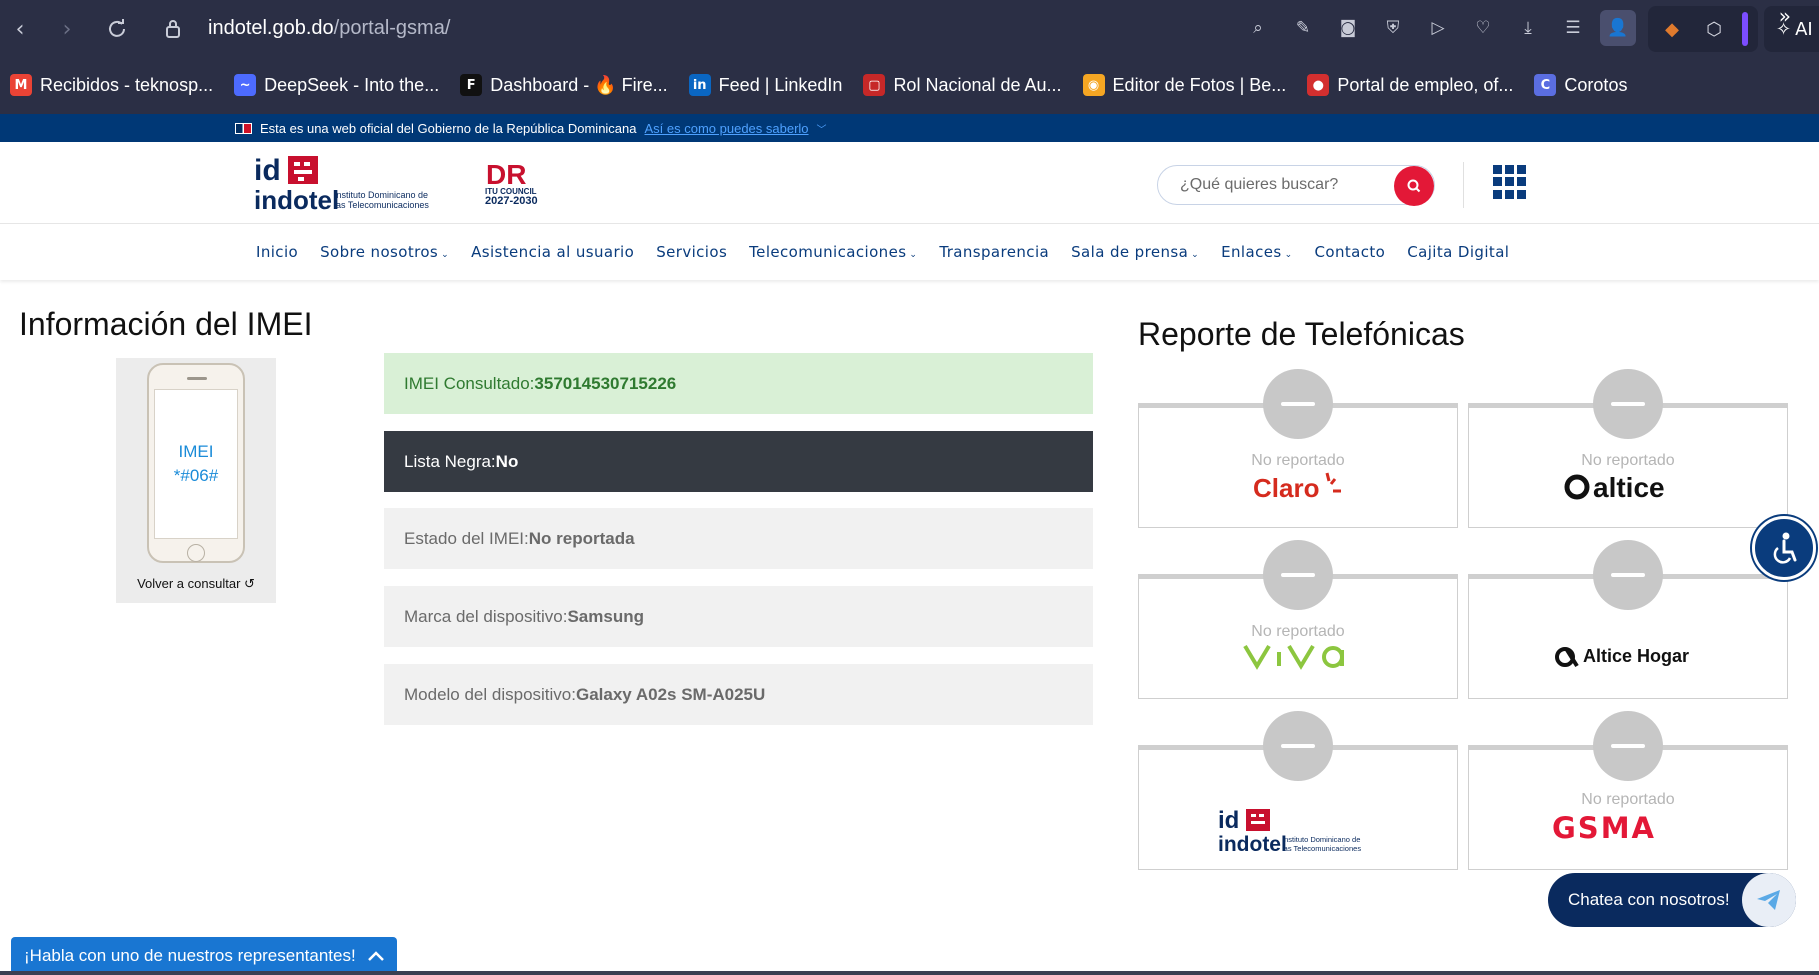 Image resolution: width=1819 pixels, height=975 pixels. I want to click on imei-queried-row: IMEI Consultado: 357014530715226, so click(738, 383).